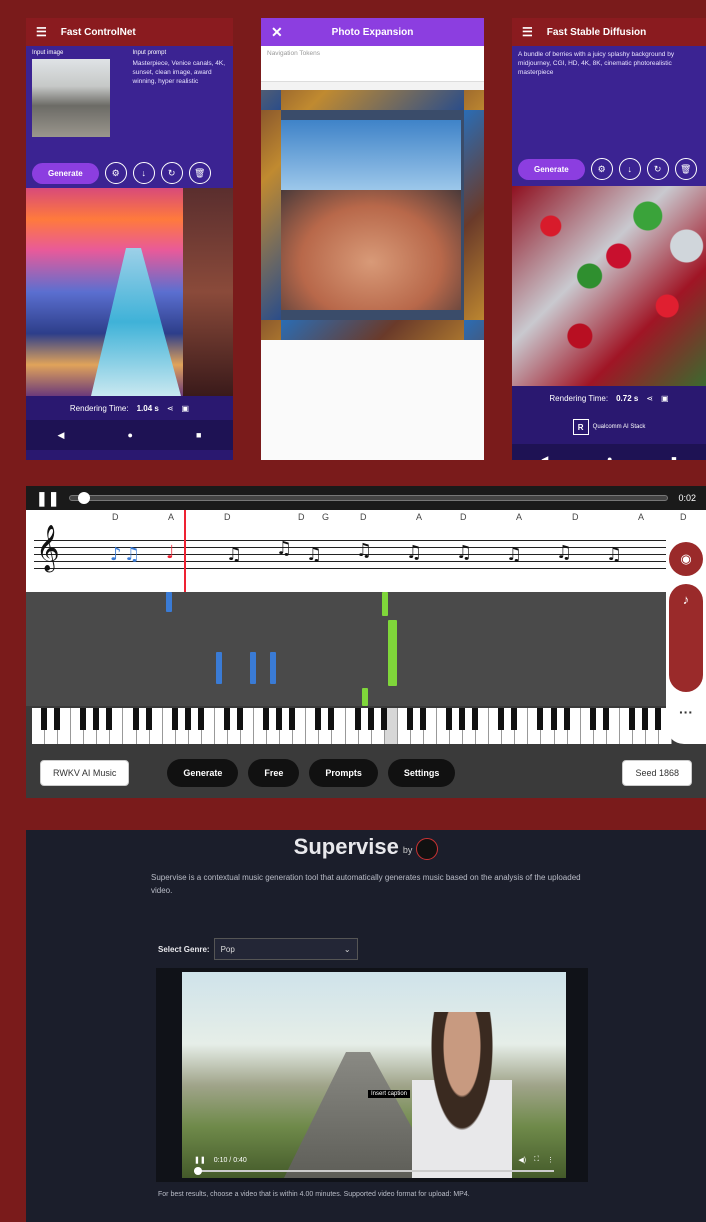 The width and height of the screenshot is (706, 1222). Describe the element at coordinates (198, 1171) in the screenshot. I see `progress-knob` at that location.